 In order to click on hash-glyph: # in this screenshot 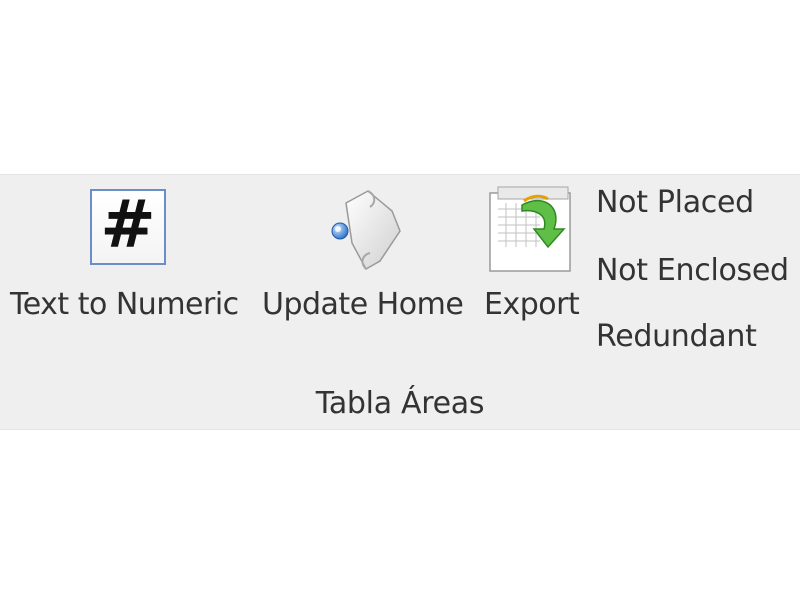, I will do `click(128, 224)`.